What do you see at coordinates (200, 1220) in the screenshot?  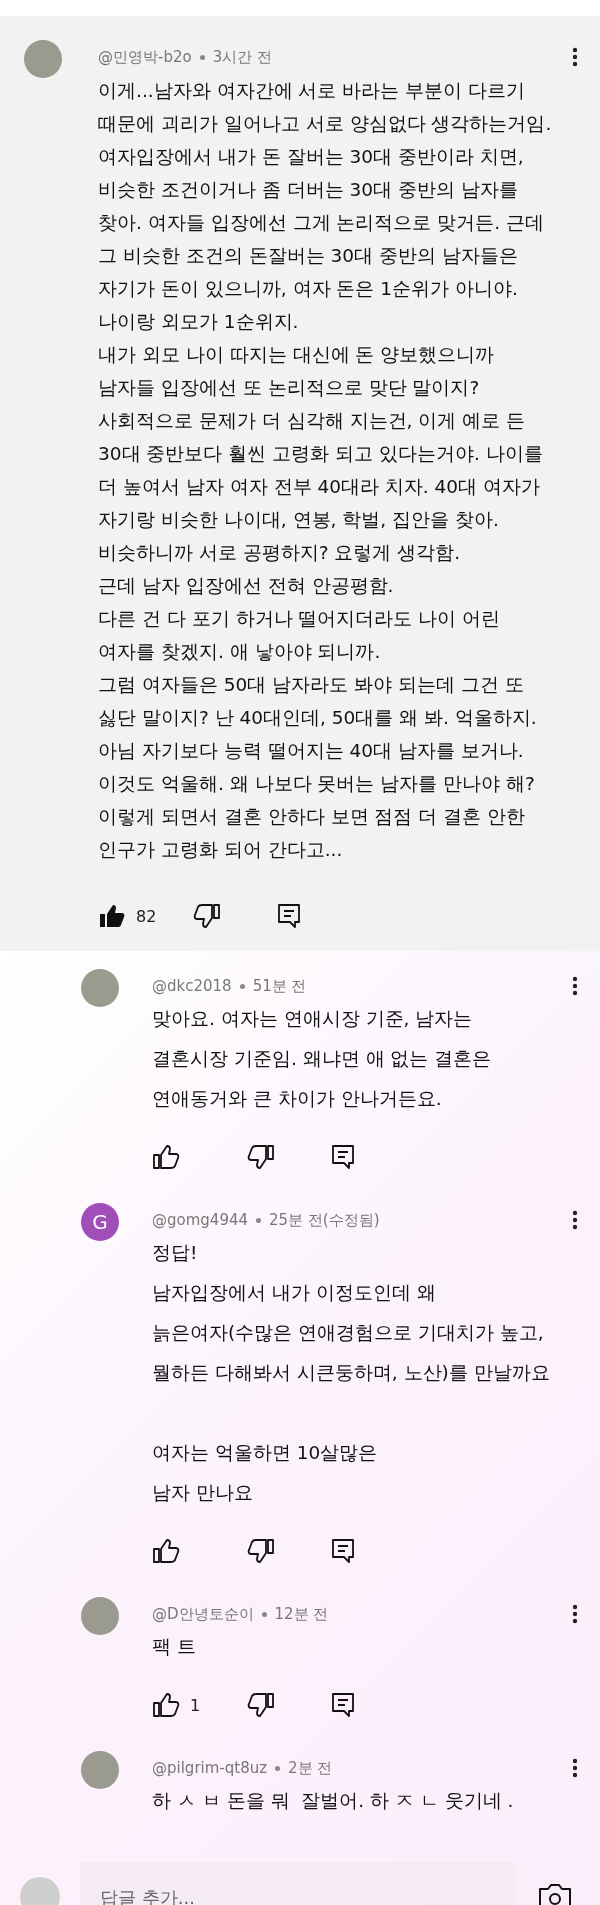 I see `comment-author: @gomg4944` at bounding box center [200, 1220].